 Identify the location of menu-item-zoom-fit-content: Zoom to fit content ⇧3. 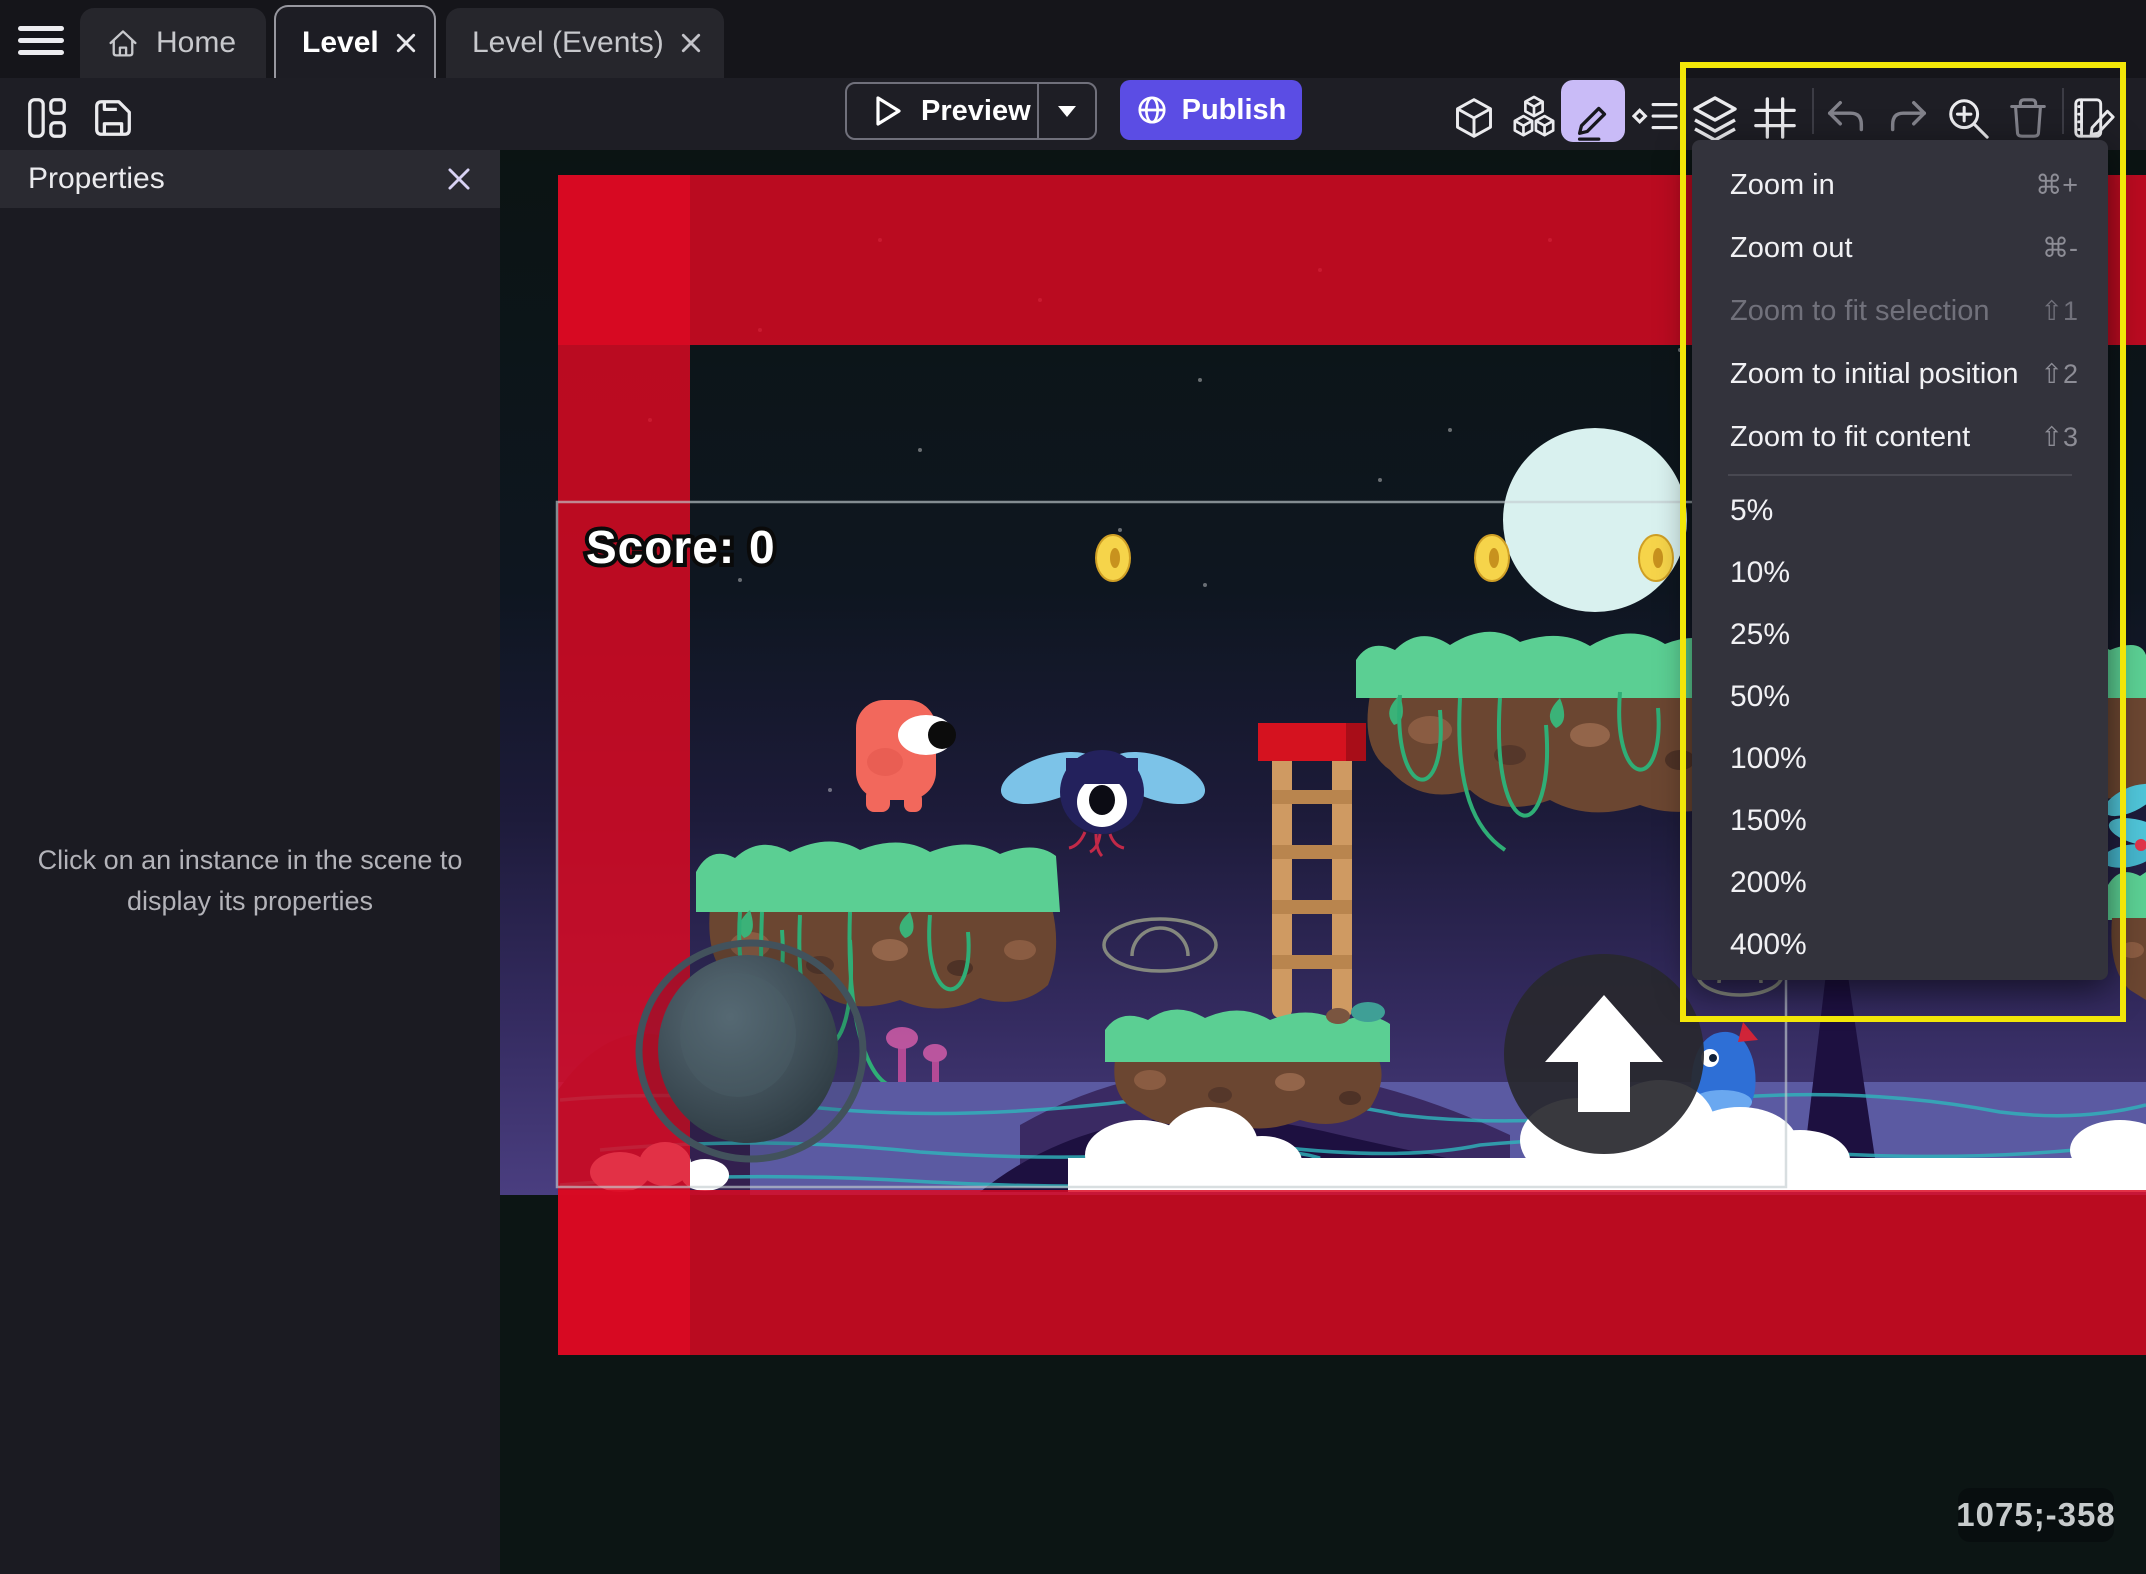
(1900, 437).